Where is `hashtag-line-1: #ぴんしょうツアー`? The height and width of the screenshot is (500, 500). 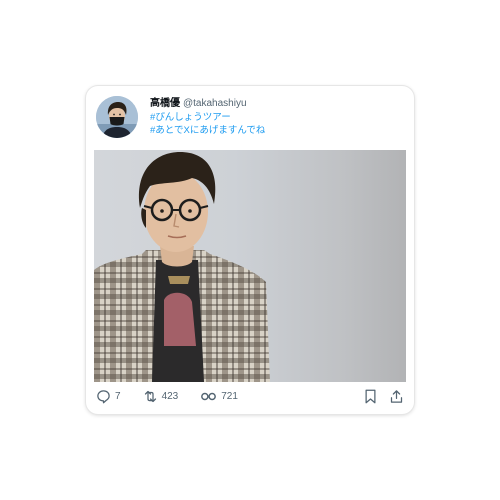 hashtag-line-1: #ぴんしょうツアー is located at coordinates (207, 117).